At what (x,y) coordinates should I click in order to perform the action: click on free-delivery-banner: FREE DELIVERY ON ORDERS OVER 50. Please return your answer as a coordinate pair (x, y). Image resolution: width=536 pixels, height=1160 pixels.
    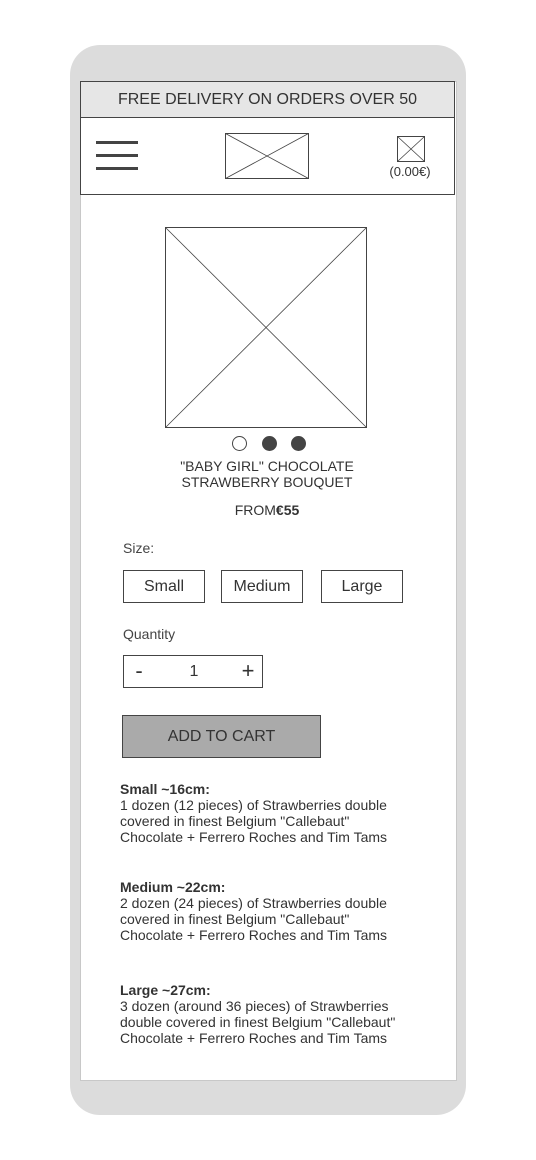
    Looking at the image, I should click on (267, 99).